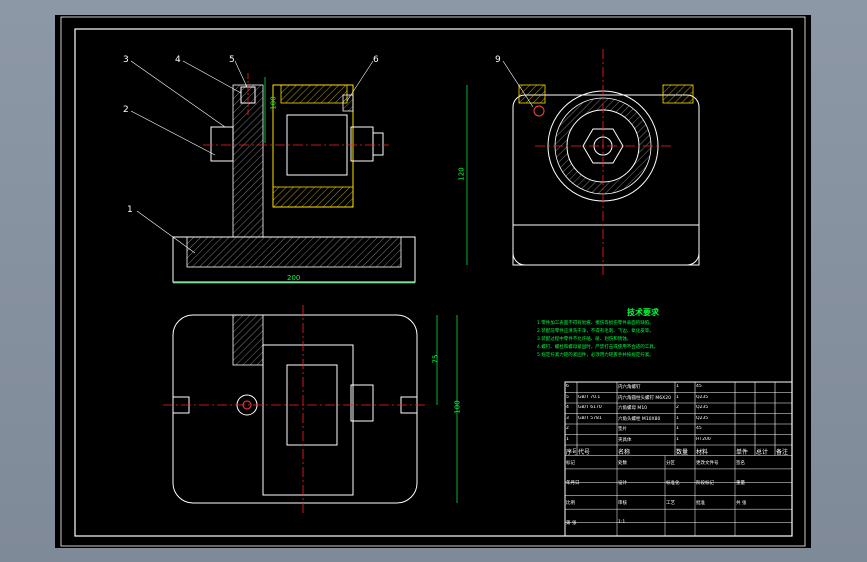  I want to click on title-block-cell: 1:1, so click(622, 522).